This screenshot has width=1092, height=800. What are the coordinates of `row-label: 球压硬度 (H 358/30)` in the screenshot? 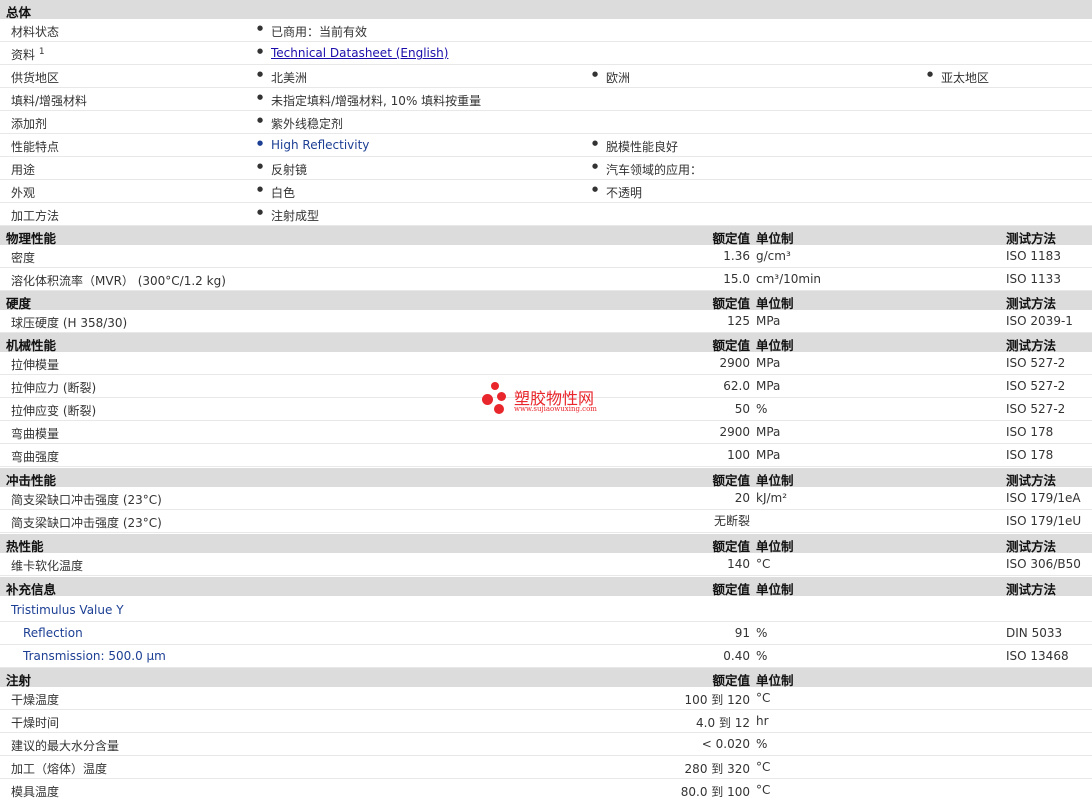 It's located at (69, 323).